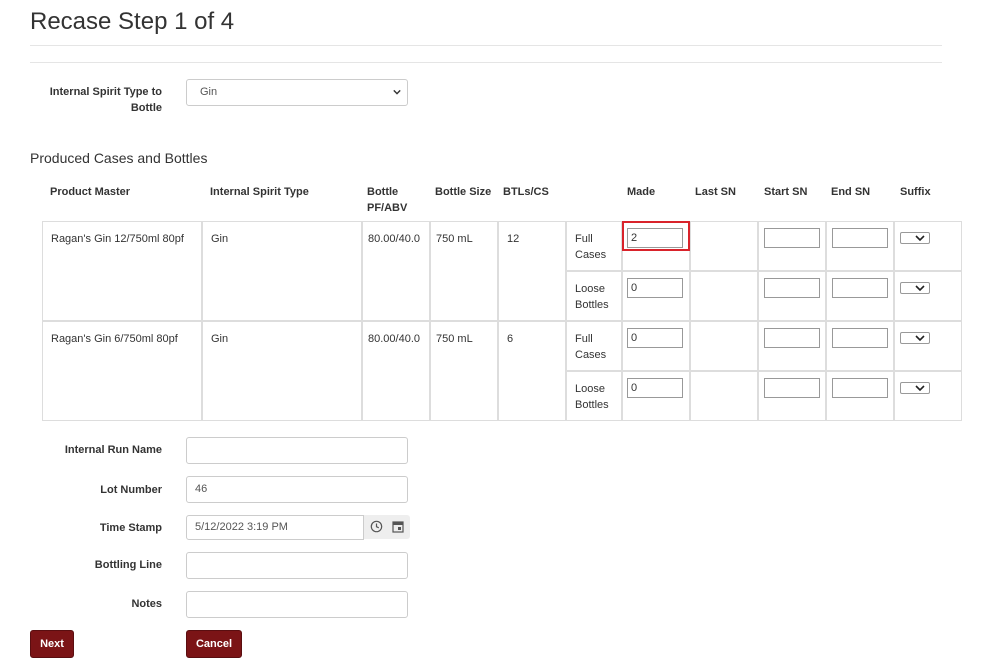  What do you see at coordinates (656, 236) in the screenshot?
I see `focus-highlight` at bounding box center [656, 236].